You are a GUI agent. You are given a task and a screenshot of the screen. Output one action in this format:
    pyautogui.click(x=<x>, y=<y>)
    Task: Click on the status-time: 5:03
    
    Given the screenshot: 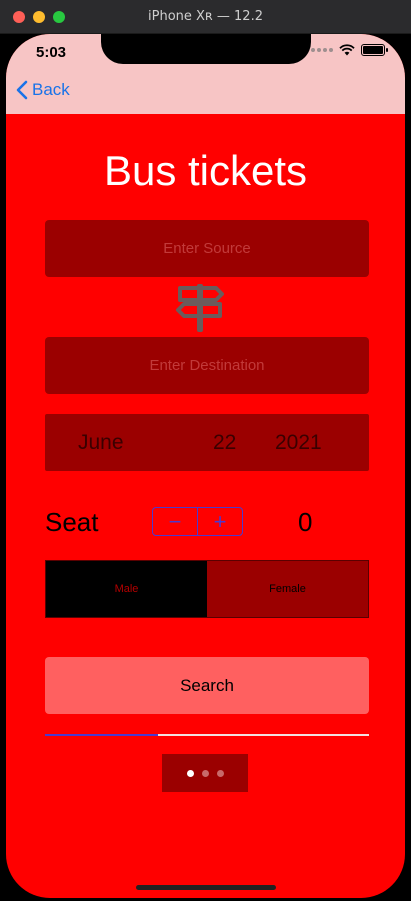 What is the action you would take?
    pyautogui.click(x=51, y=52)
    